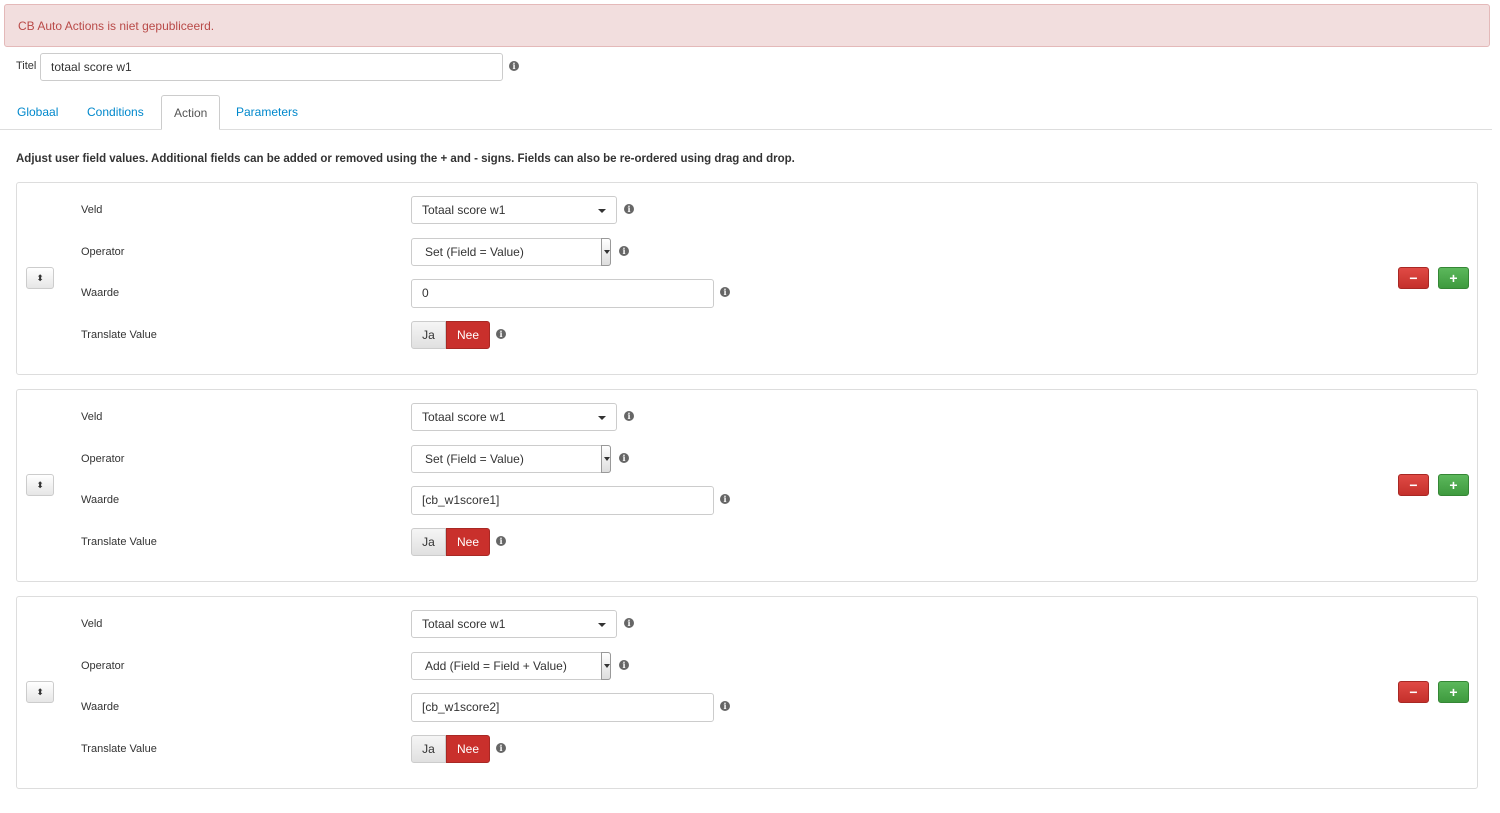 The image size is (1500, 813). Describe the element at coordinates (271, 67) in the screenshot. I see `title-input` at that location.